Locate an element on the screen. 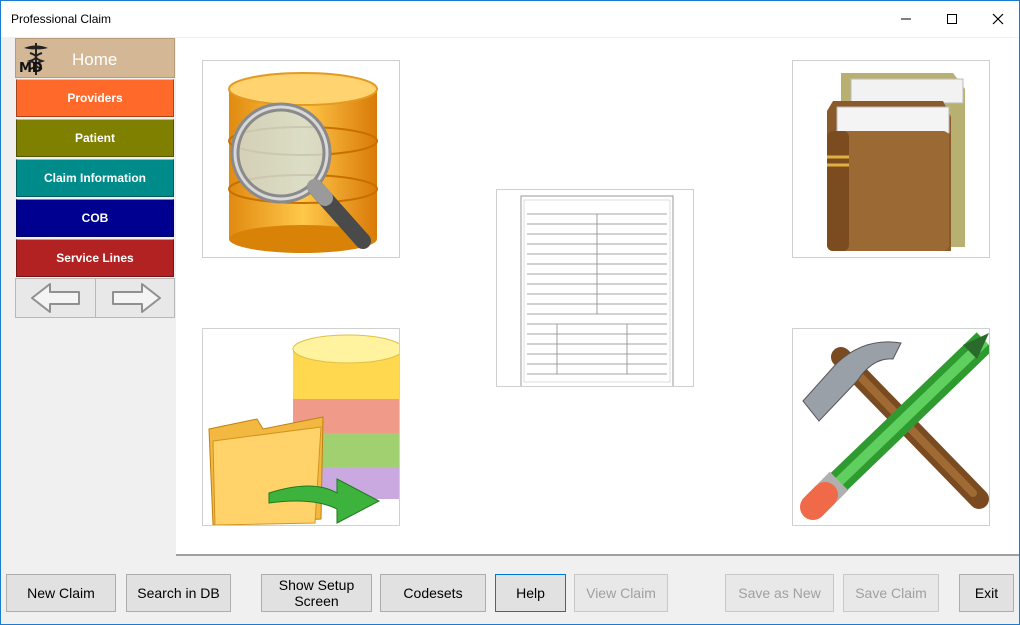 This screenshot has width=1020, height=625. exit-button: Exit is located at coordinates (986, 593).